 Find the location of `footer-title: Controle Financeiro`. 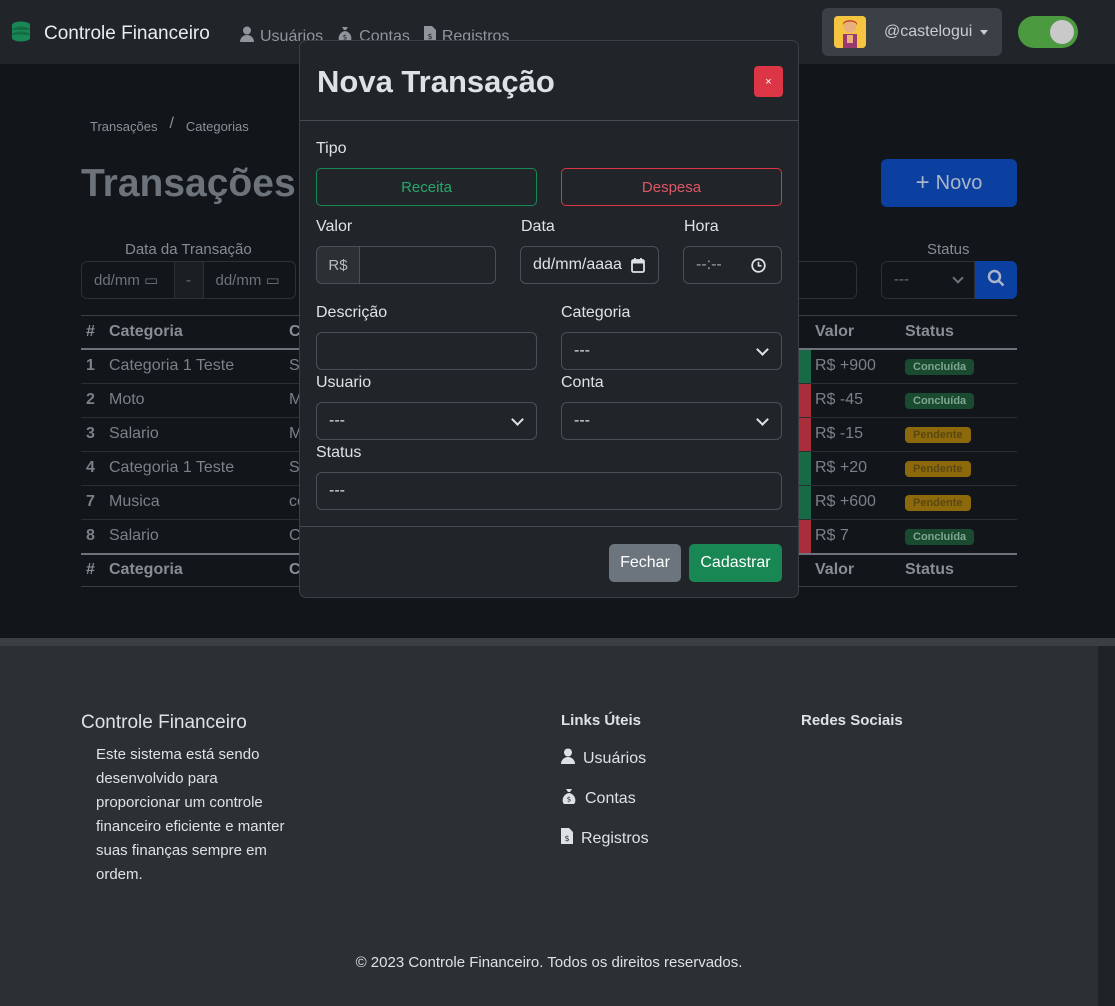

footer-title: Controle Financeiro is located at coordinates (164, 722).